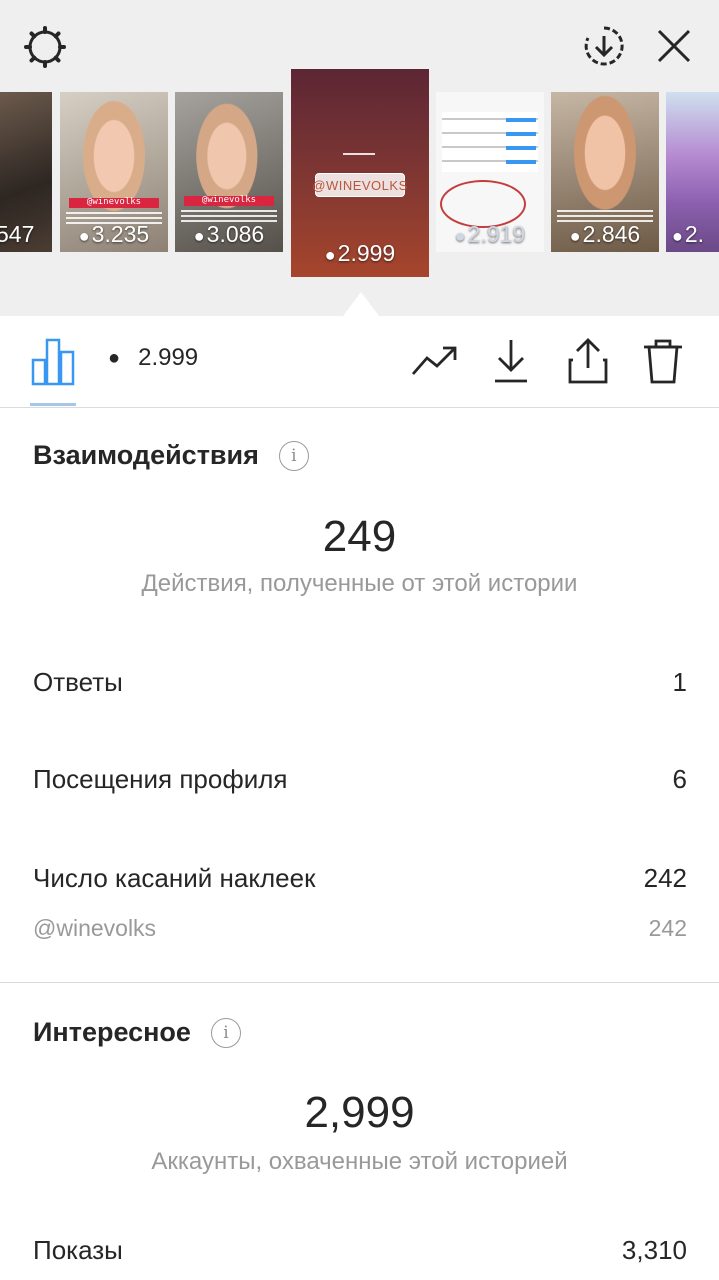 The height and width of the screenshot is (1280, 719). I want to click on active-tab-indicator, so click(53, 404).